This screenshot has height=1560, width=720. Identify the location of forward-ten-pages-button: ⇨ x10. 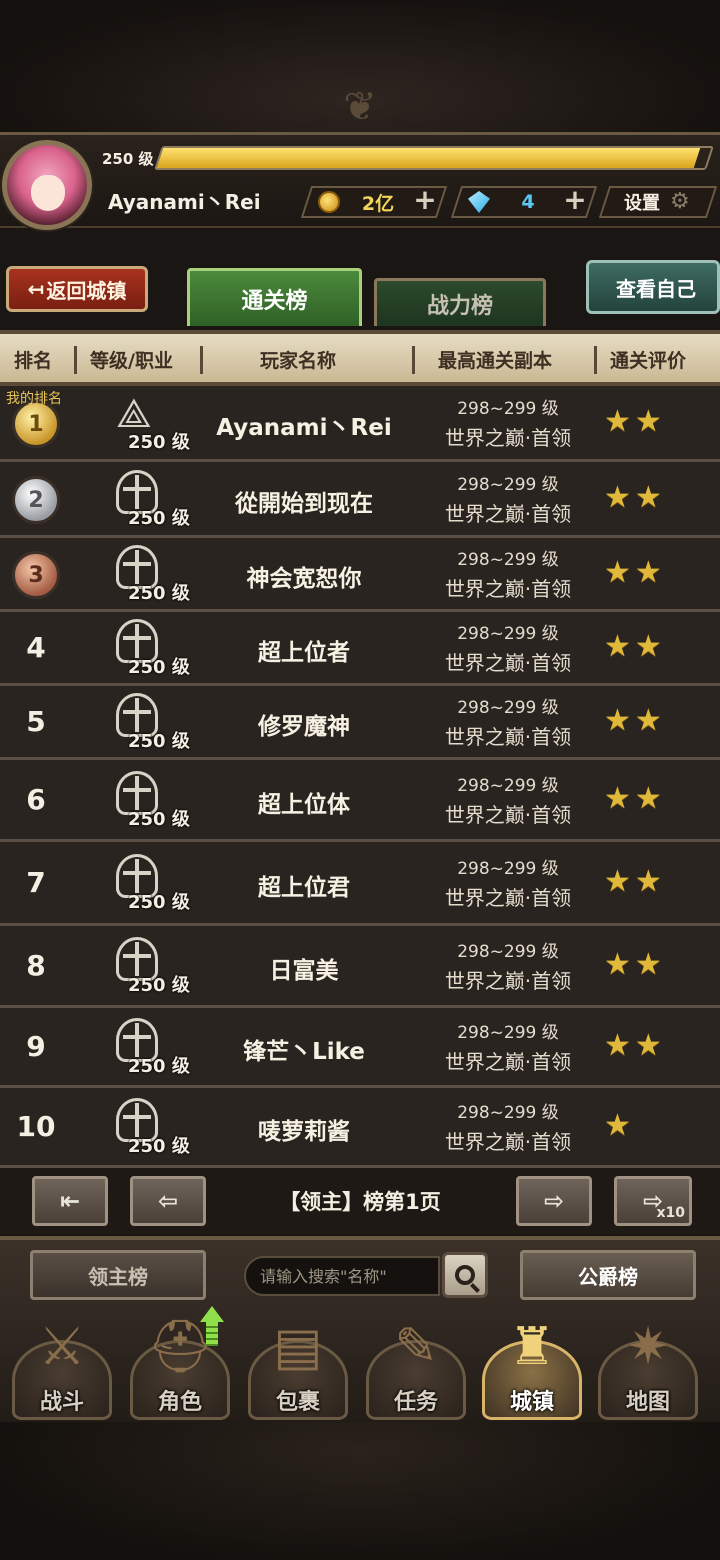
(653, 1201).